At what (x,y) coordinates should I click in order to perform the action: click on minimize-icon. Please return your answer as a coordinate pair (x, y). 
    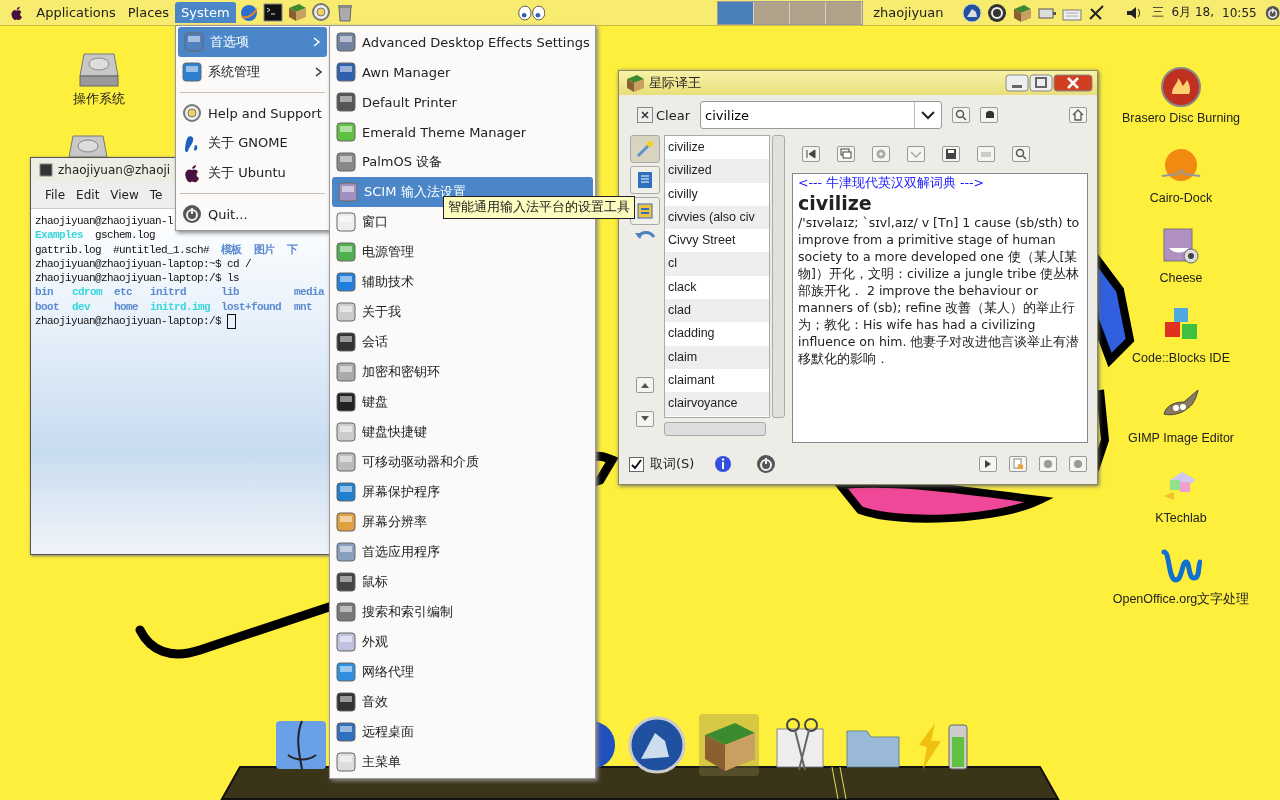
    Looking at the image, I should click on (1017, 83).